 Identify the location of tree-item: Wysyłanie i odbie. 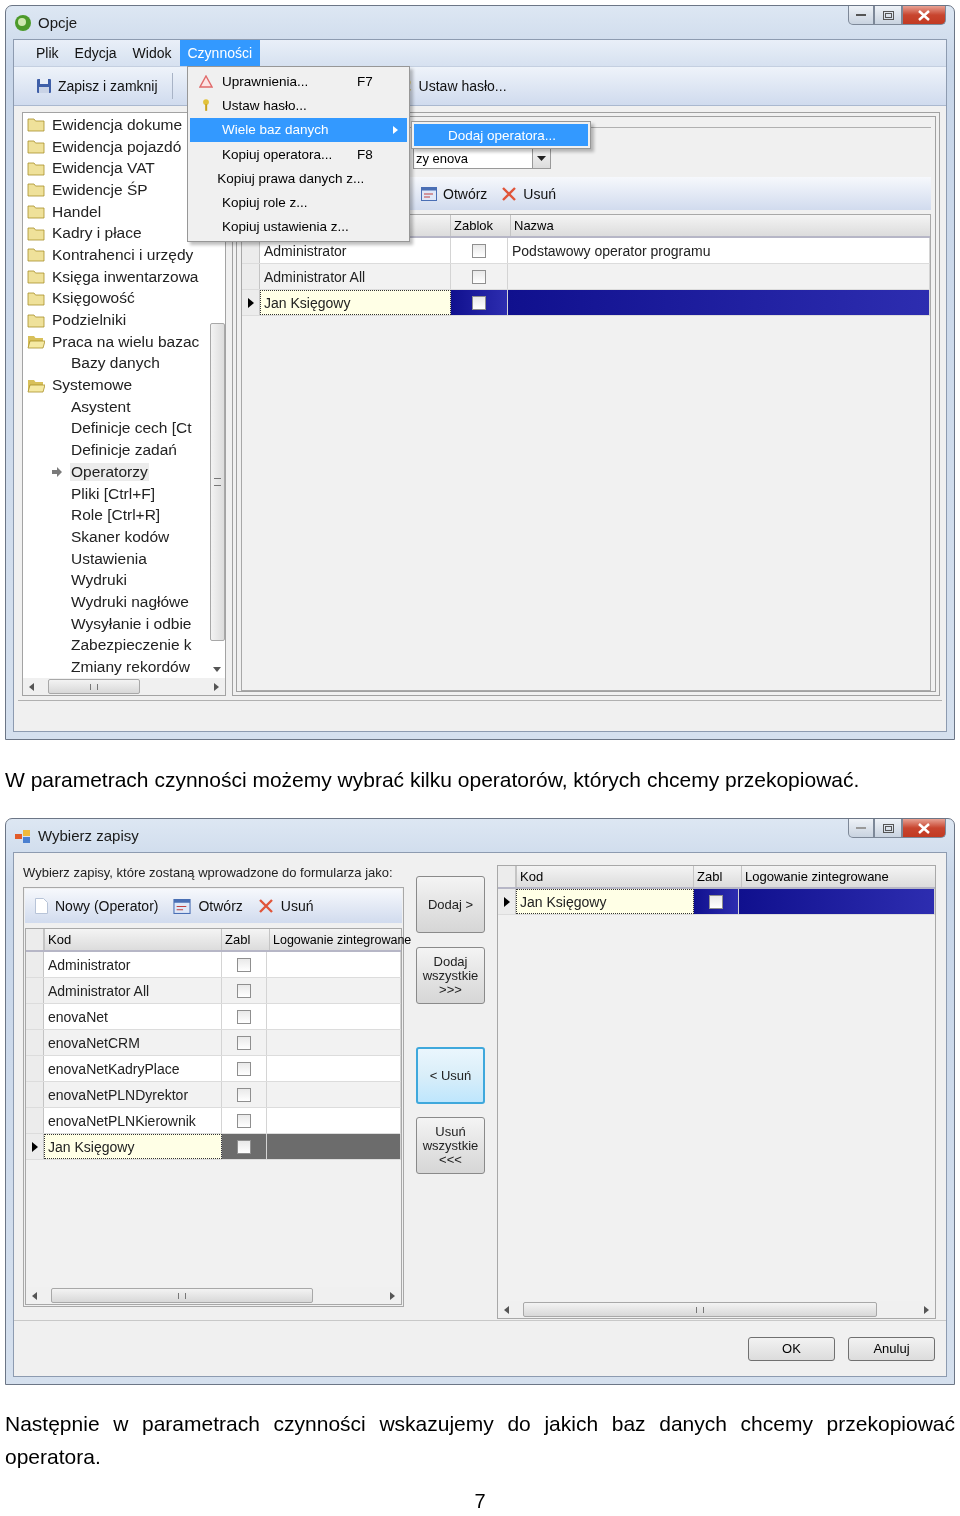
(131, 623).